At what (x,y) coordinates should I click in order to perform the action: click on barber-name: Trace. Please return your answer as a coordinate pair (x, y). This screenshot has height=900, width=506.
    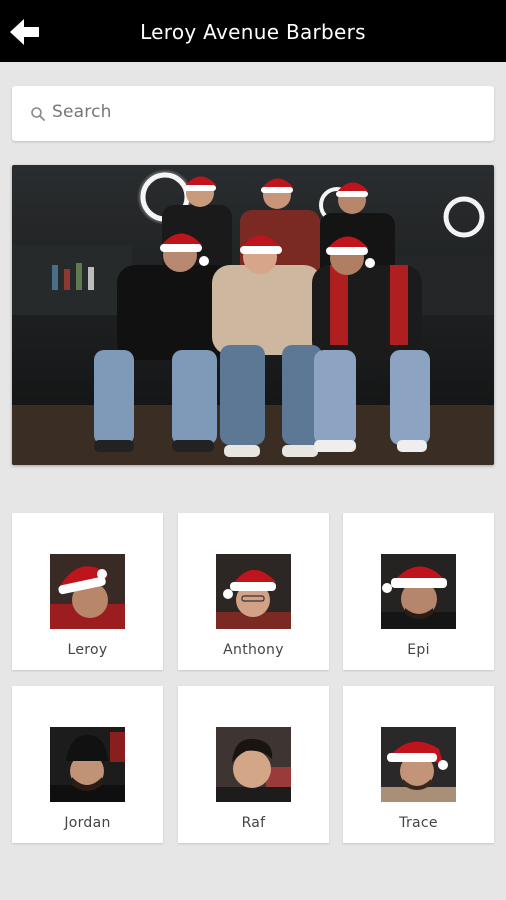
    Looking at the image, I should click on (418, 823).